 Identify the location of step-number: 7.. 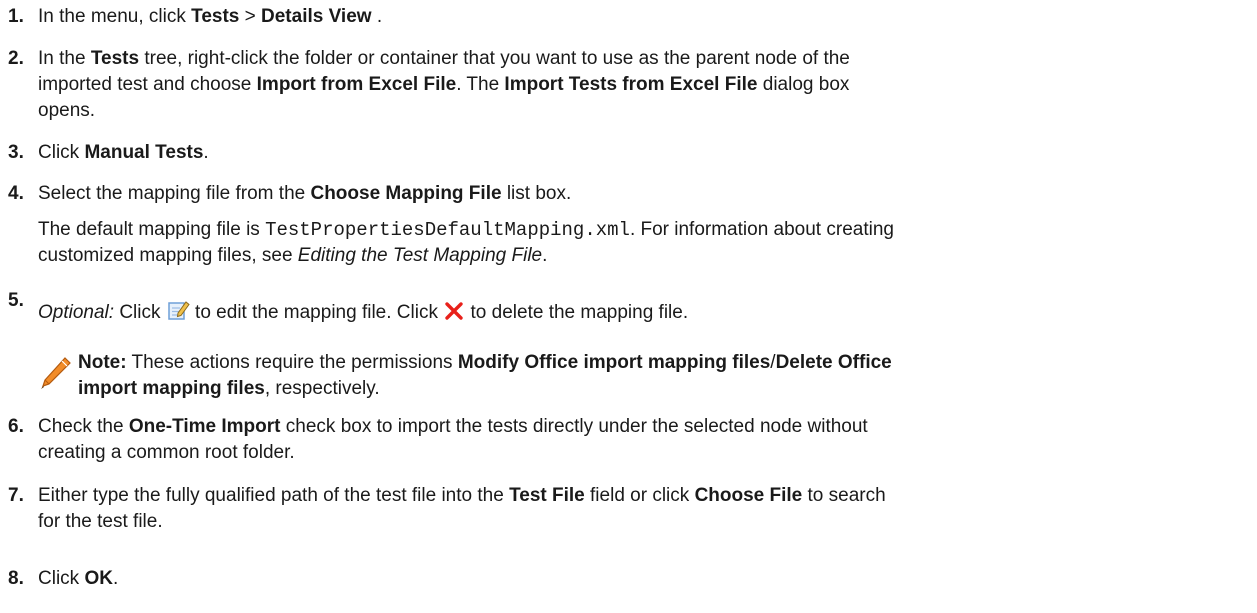
(16, 495).